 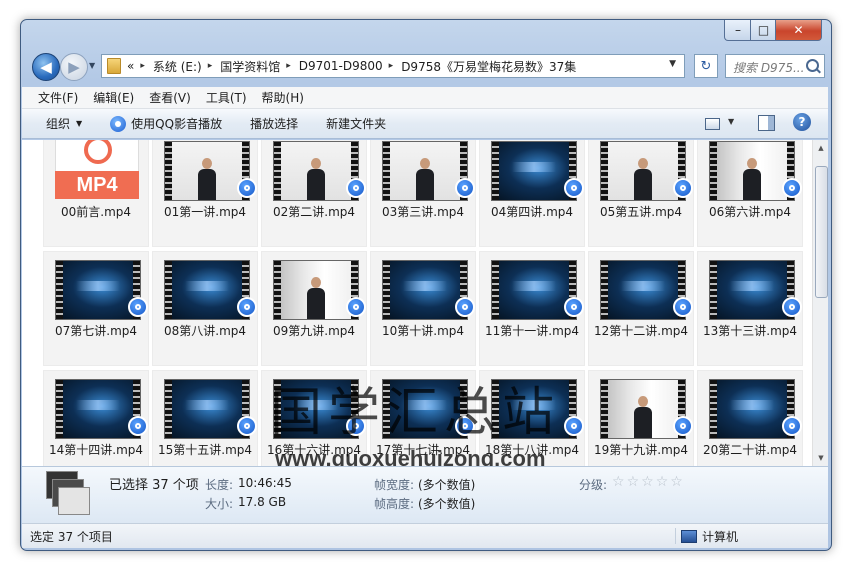 I want to click on frame-height-value: (多个数值), so click(x=446, y=503).